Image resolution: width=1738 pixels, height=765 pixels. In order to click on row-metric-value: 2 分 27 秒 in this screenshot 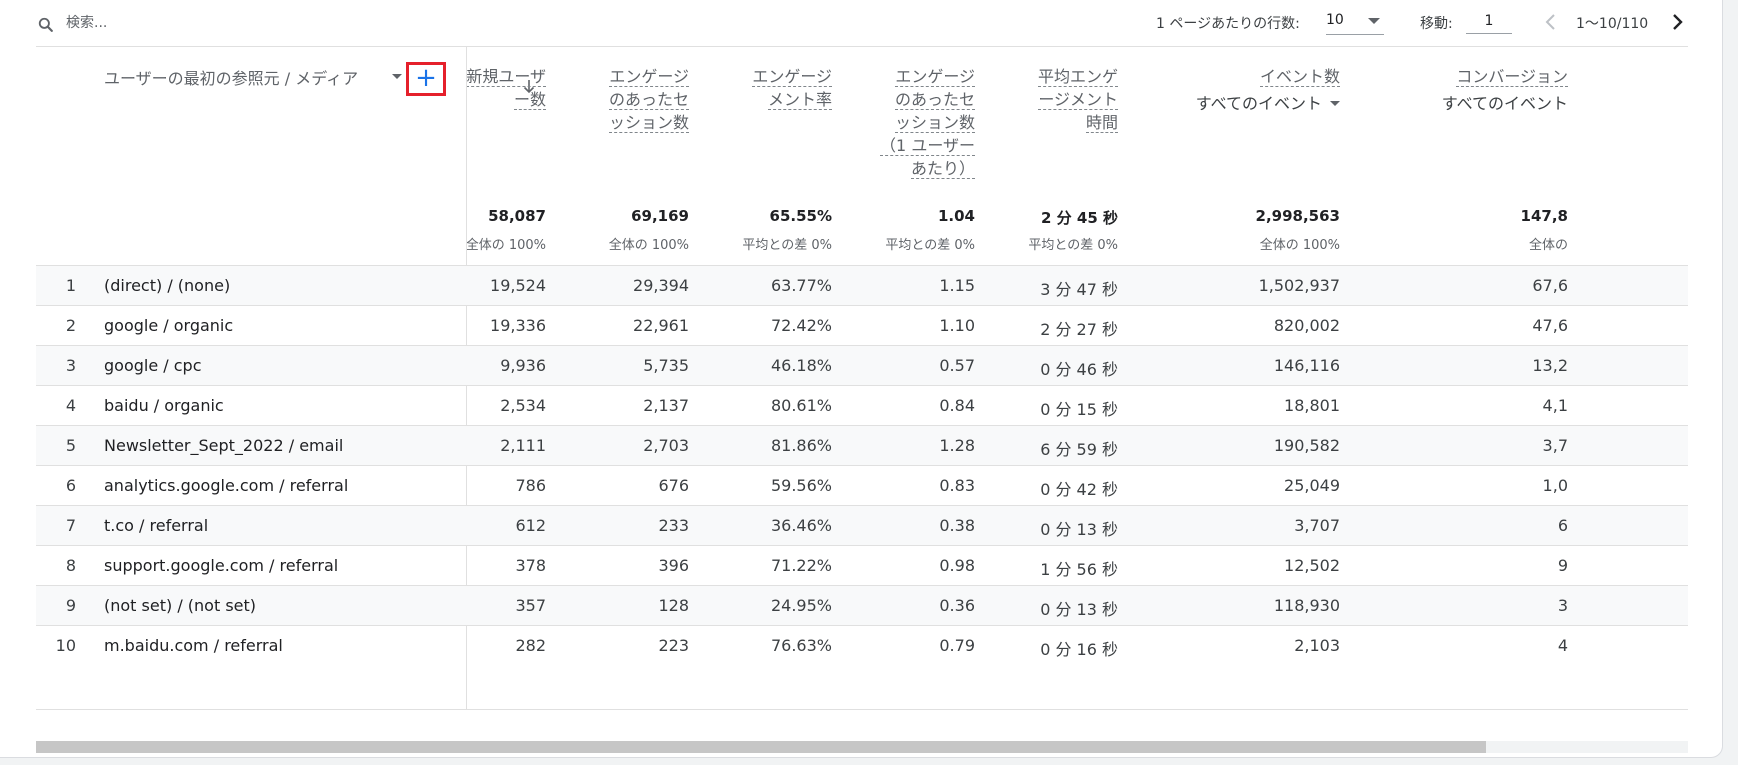, I will do `click(1079, 329)`.